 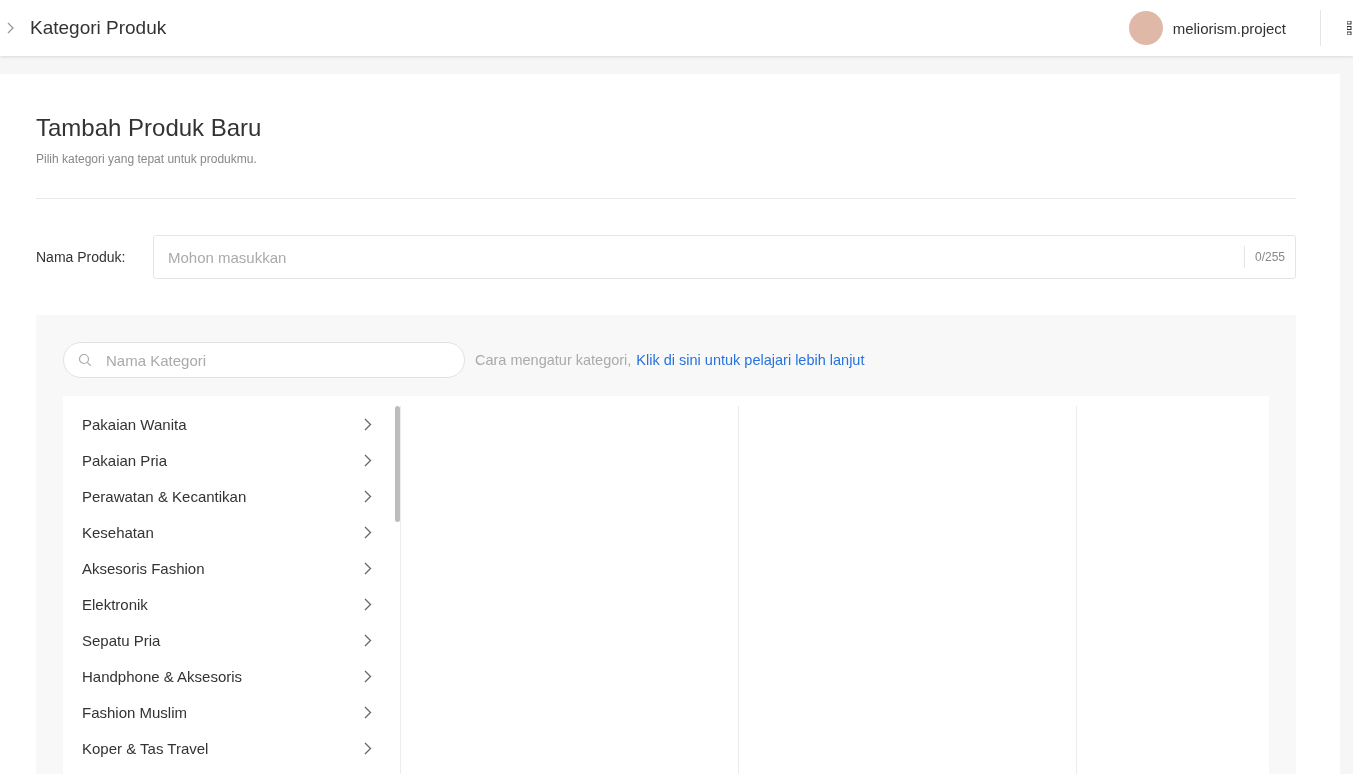 I want to click on header-title: Kategori Produk, so click(x=98, y=28).